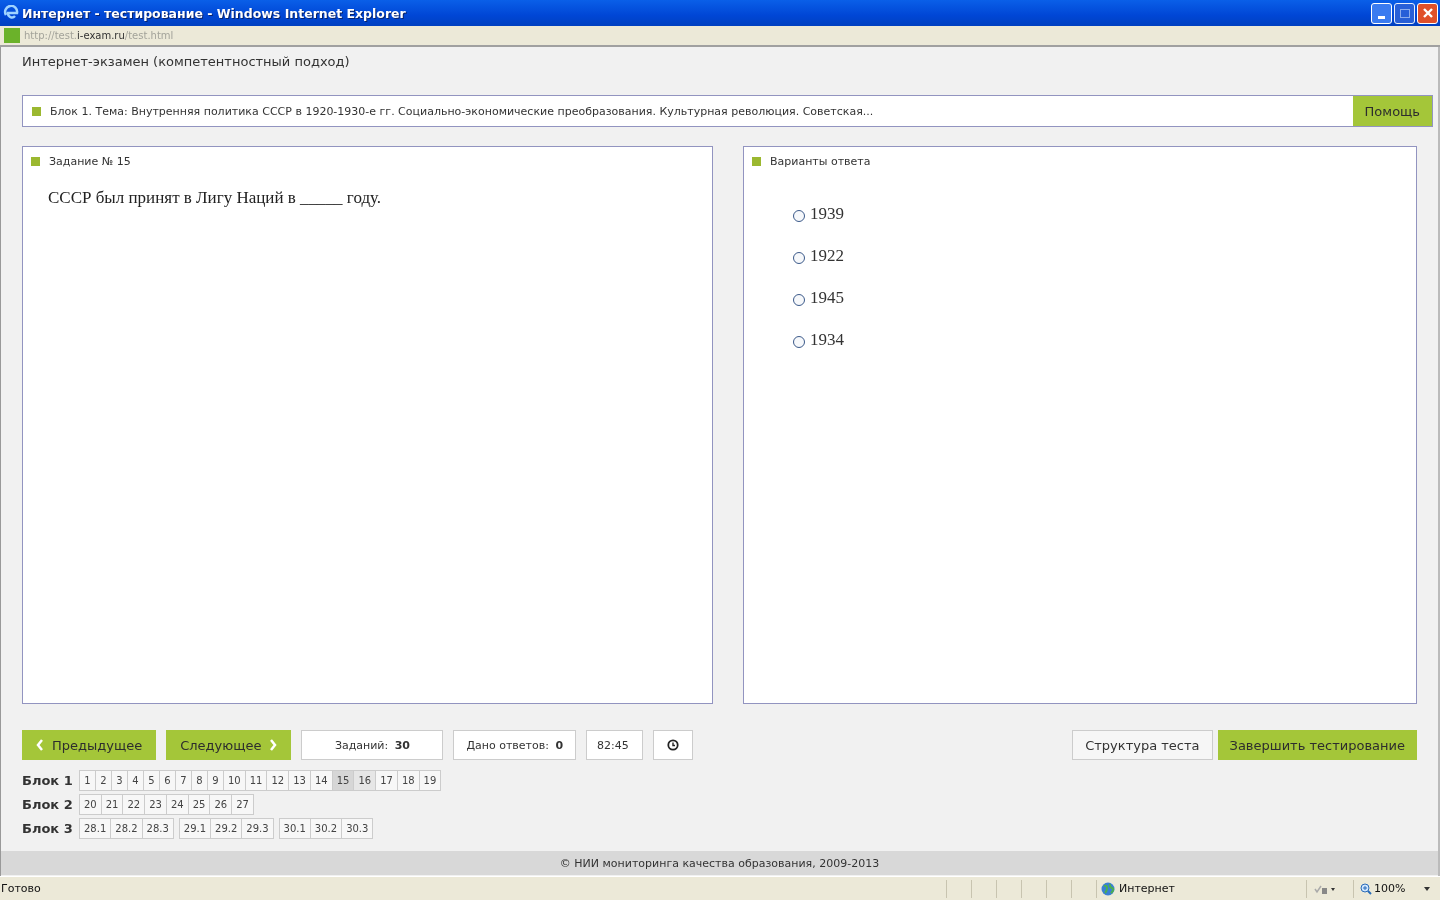 Image resolution: width=1440 pixels, height=900 pixels. What do you see at coordinates (515, 745) in the screenshot?
I see `answered-count: Дано ответов: 0` at bounding box center [515, 745].